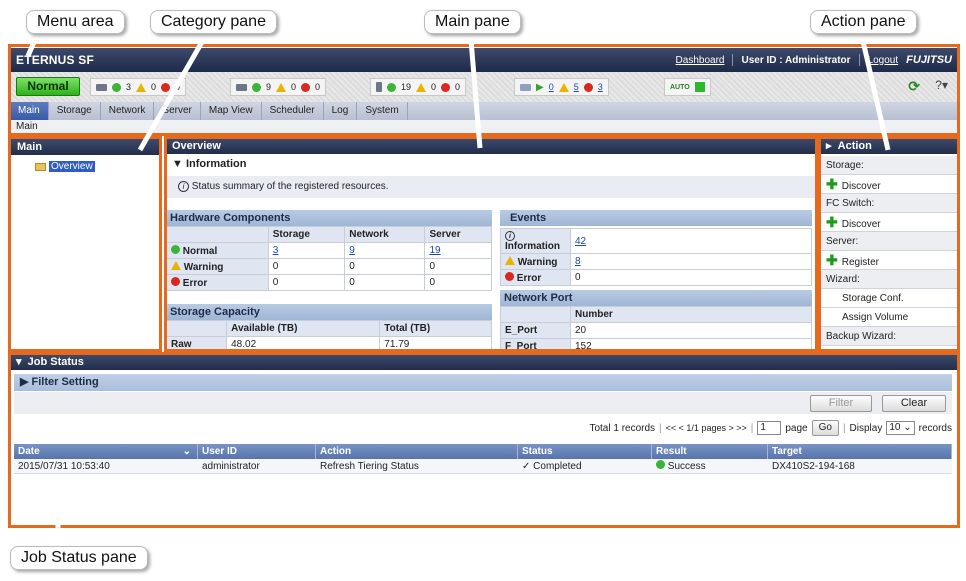 The height and width of the screenshot is (581, 966). Describe the element at coordinates (213, 22) in the screenshot. I see `callout-category-pane: Category pane` at that location.